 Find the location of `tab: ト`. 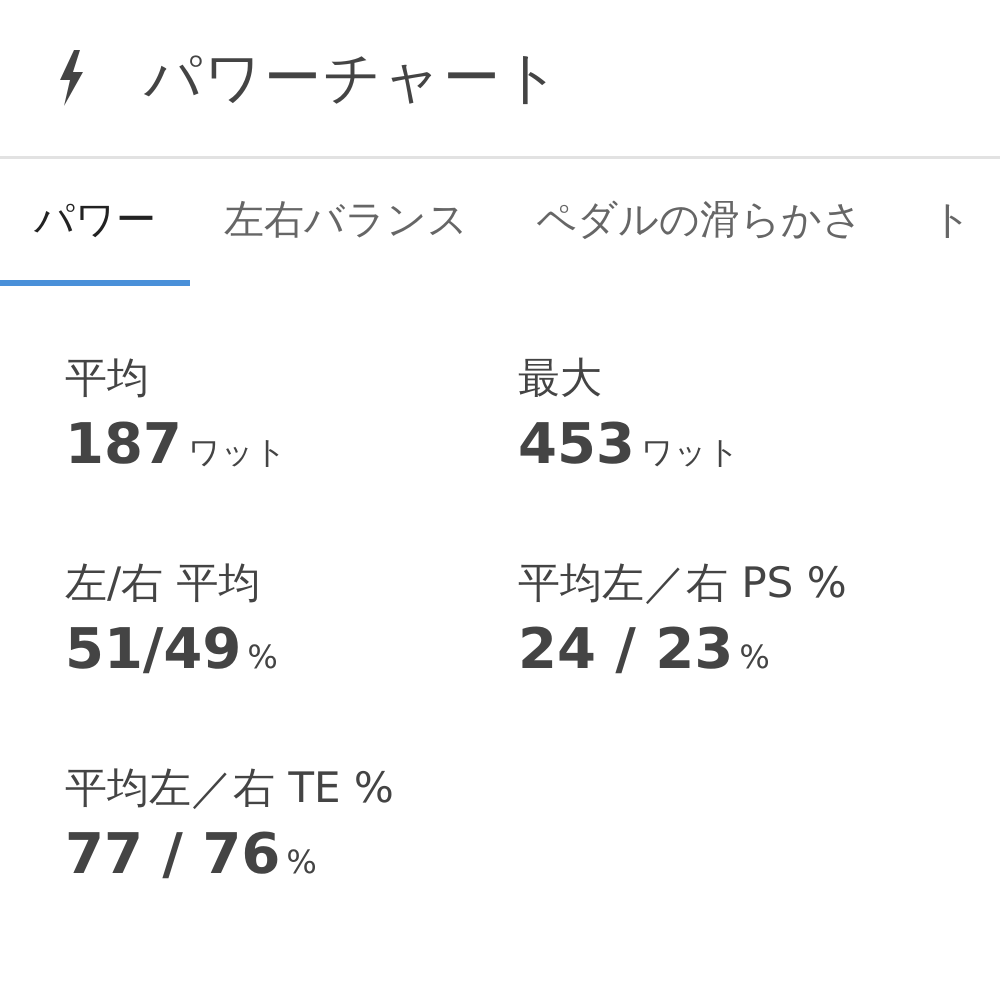

tab: ト is located at coordinates (948, 222).